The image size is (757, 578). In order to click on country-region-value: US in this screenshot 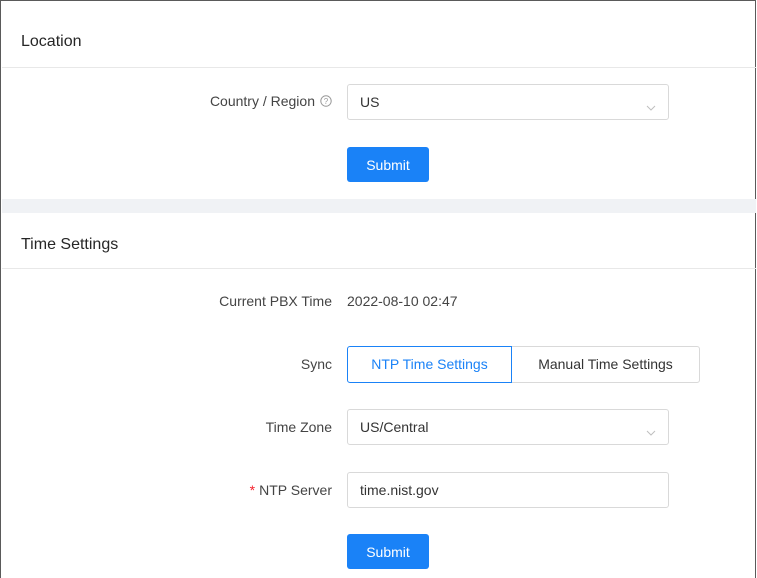, I will do `click(370, 102)`.